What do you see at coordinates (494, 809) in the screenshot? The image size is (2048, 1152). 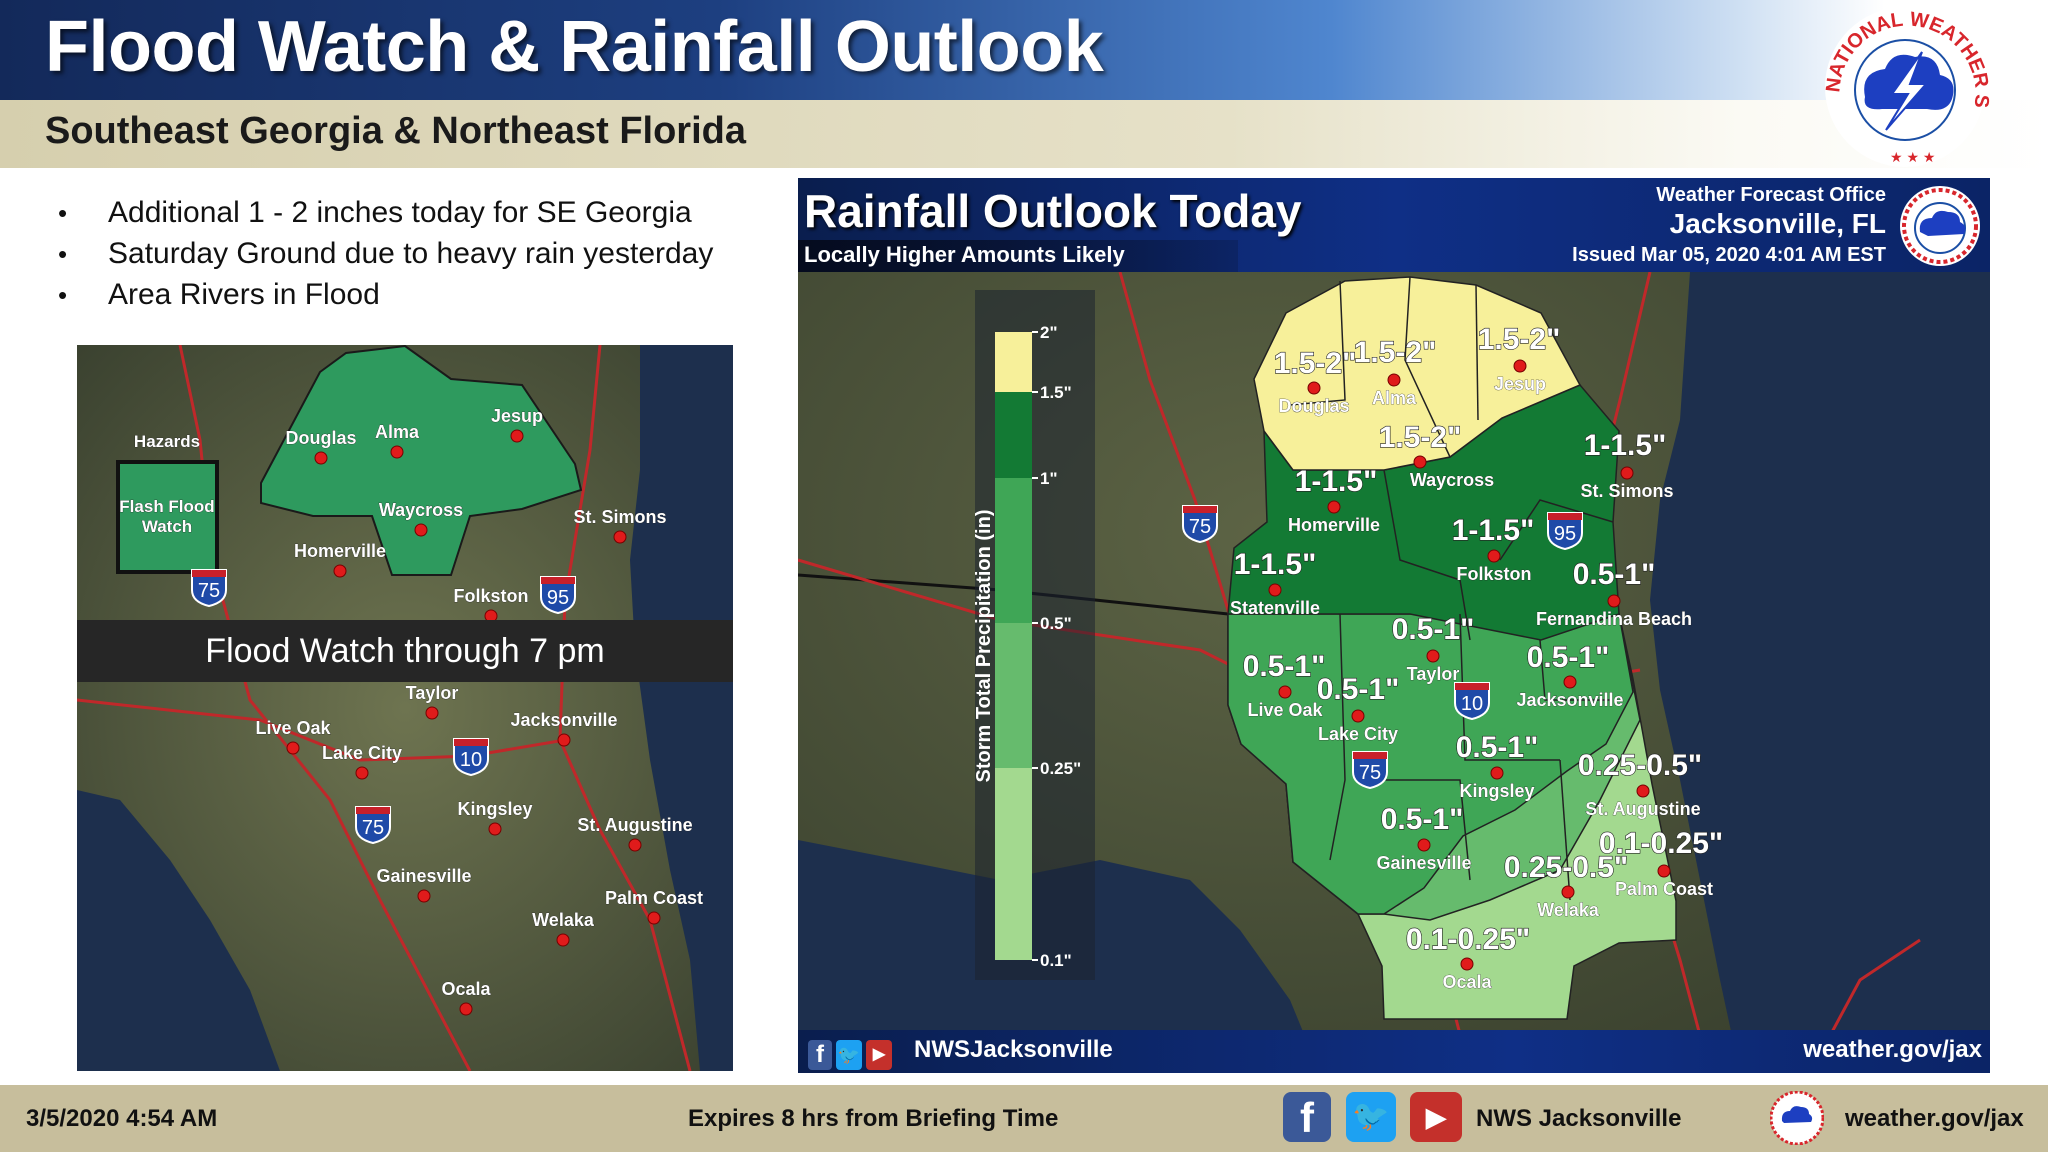 I see `city-label: Kingsley` at bounding box center [494, 809].